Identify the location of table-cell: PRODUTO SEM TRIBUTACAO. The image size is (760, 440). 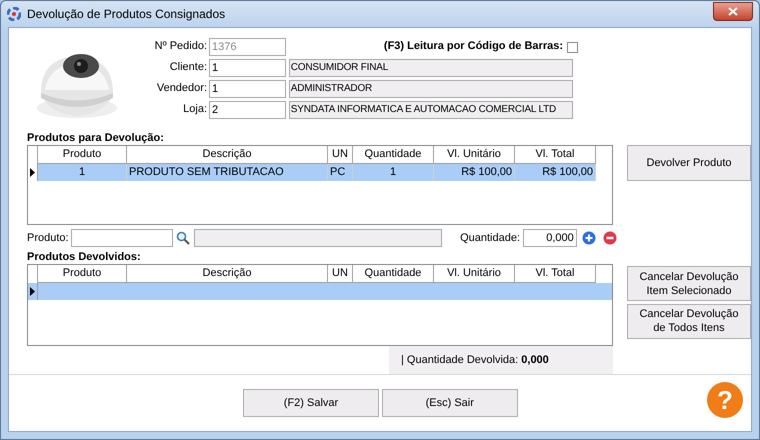
(227, 172).